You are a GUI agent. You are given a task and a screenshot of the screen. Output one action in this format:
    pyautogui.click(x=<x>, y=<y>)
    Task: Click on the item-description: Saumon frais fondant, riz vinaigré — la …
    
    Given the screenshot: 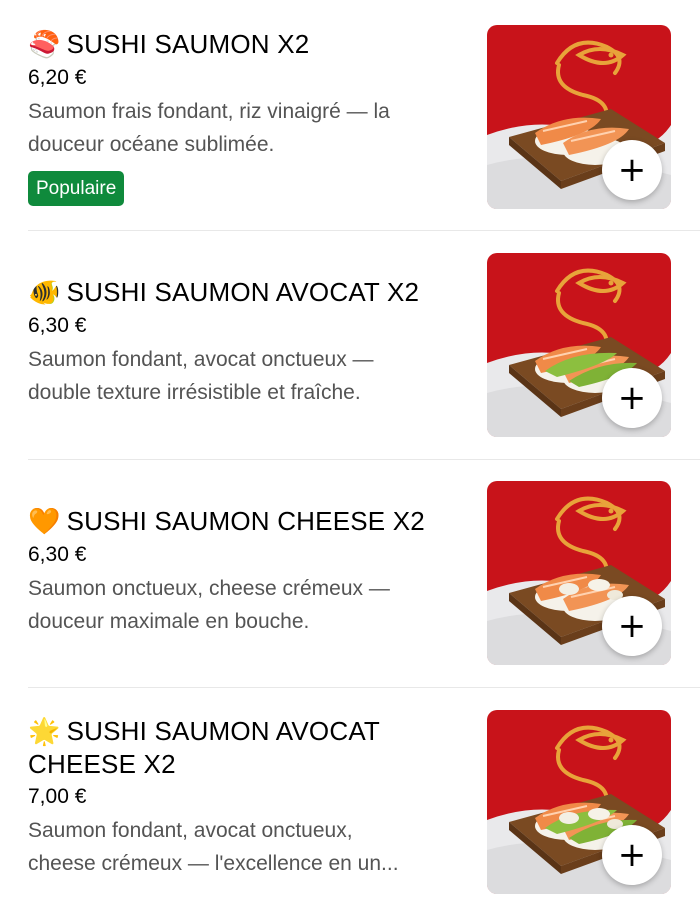 What is the action you would take?
    pyautogui.click(x=209, y=128)
    